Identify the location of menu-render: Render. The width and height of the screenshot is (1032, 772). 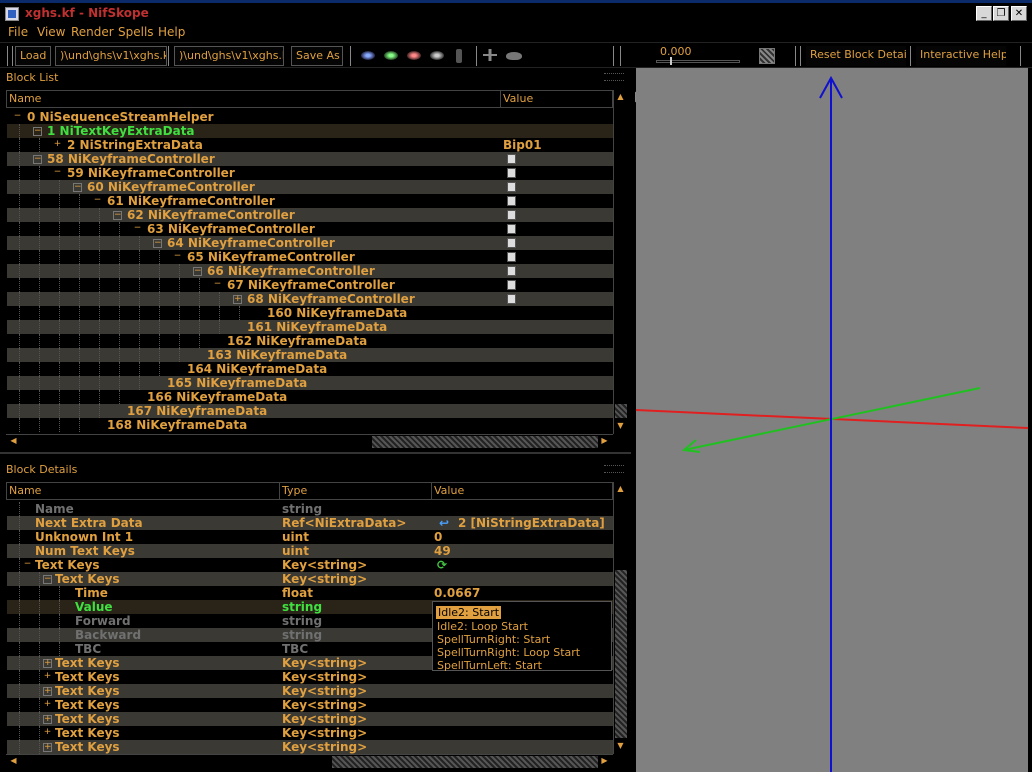
(92, 32).